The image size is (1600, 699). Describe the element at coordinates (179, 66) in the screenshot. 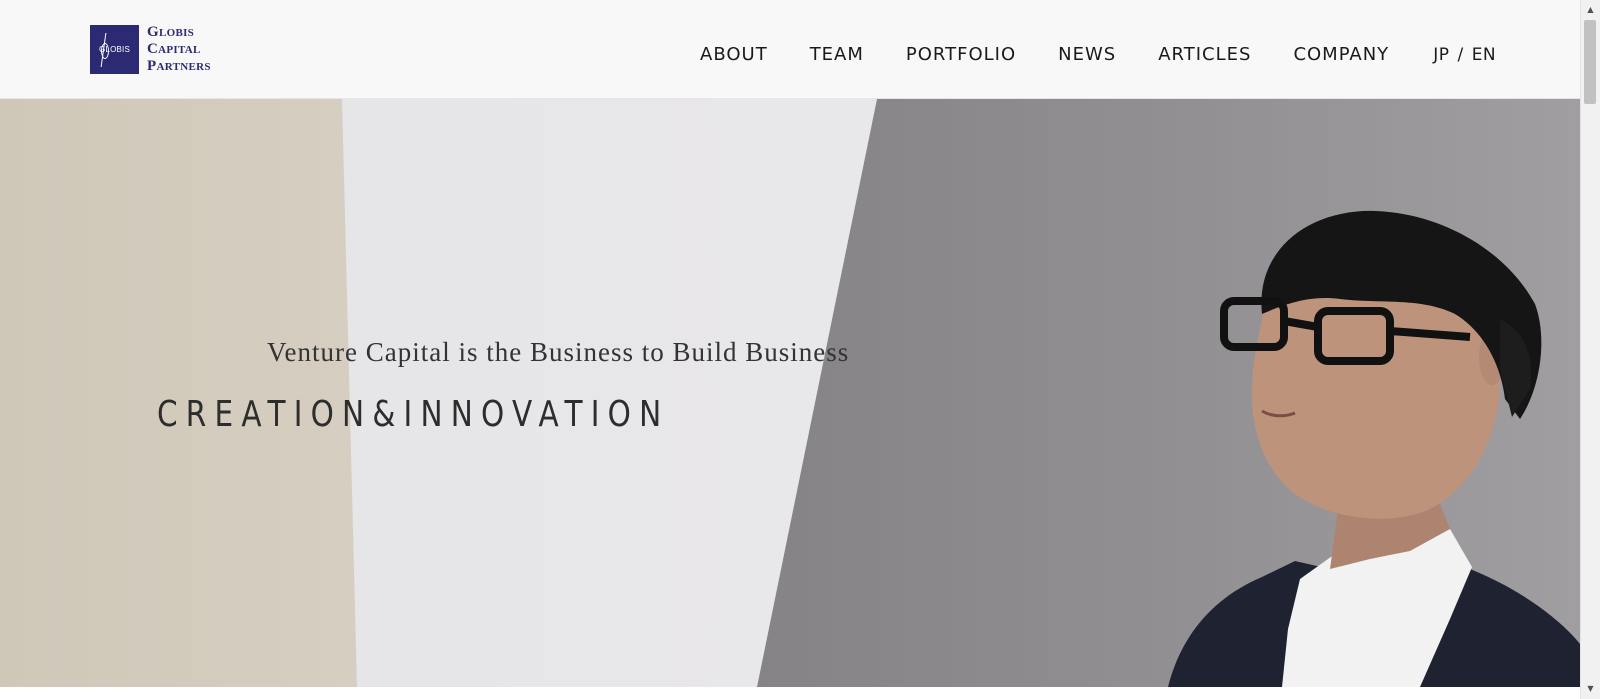

I see `logo-word-partners: Partners` at that location.